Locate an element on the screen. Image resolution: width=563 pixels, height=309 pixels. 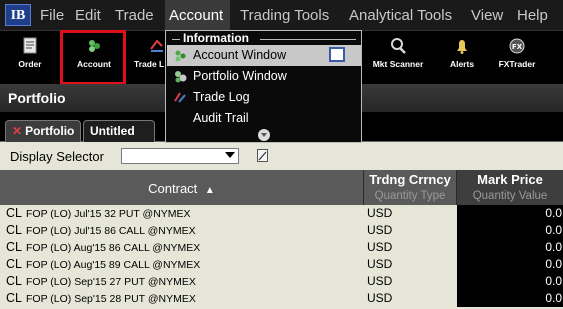
account-highlight is located at coordinates (93, 57).